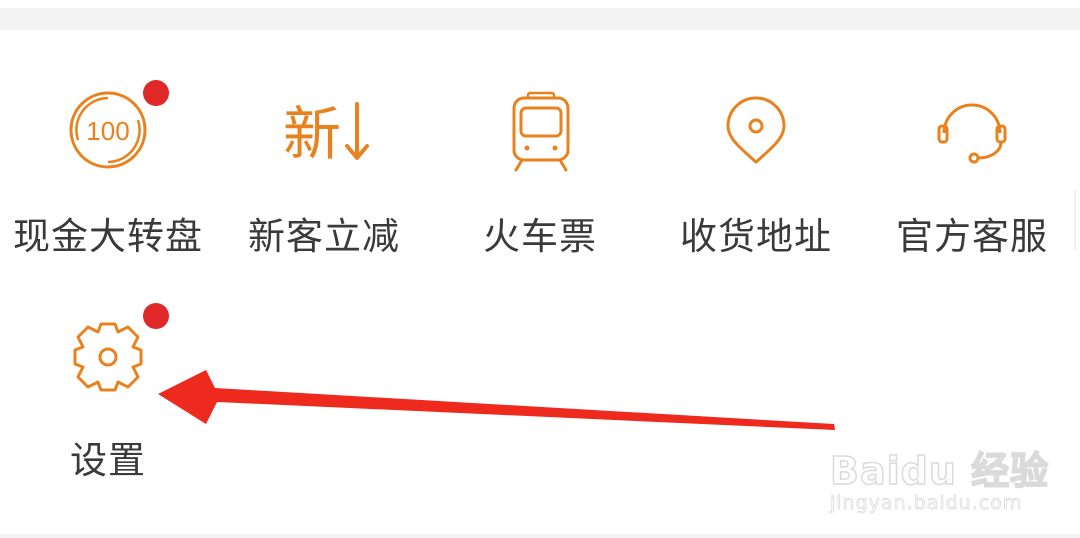  I want to click on next-item-edge, so click(1075, 220).